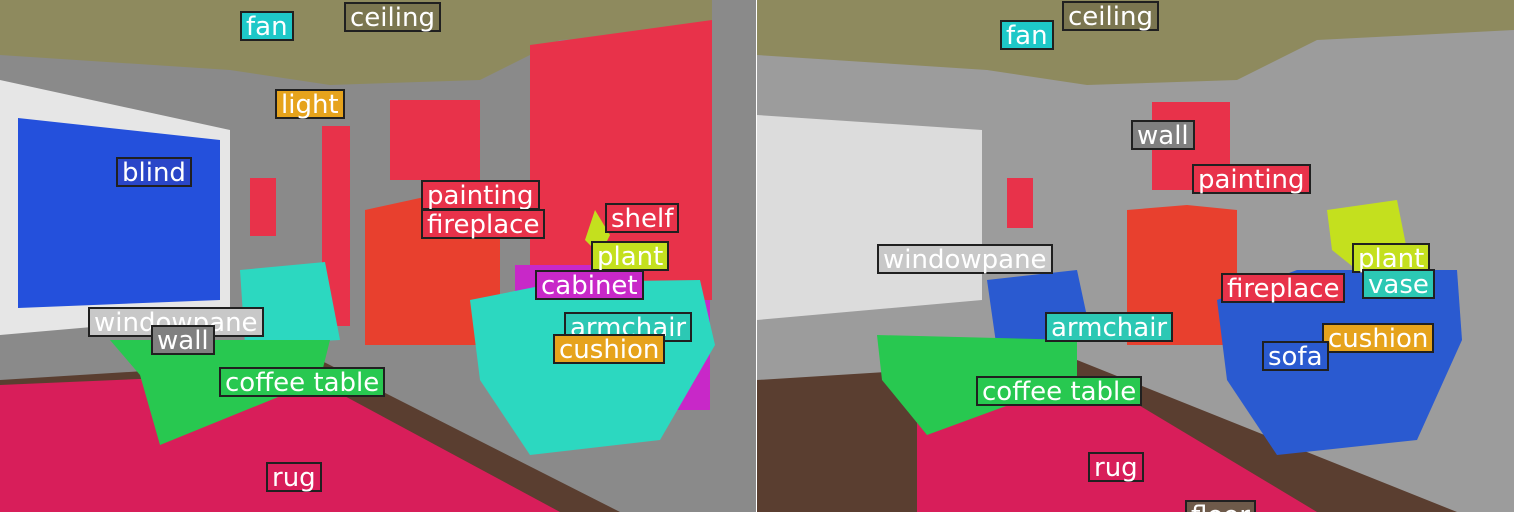  Describe the element at coordinates (435, 140) in the screenshot. I see `painting-region` at that location.